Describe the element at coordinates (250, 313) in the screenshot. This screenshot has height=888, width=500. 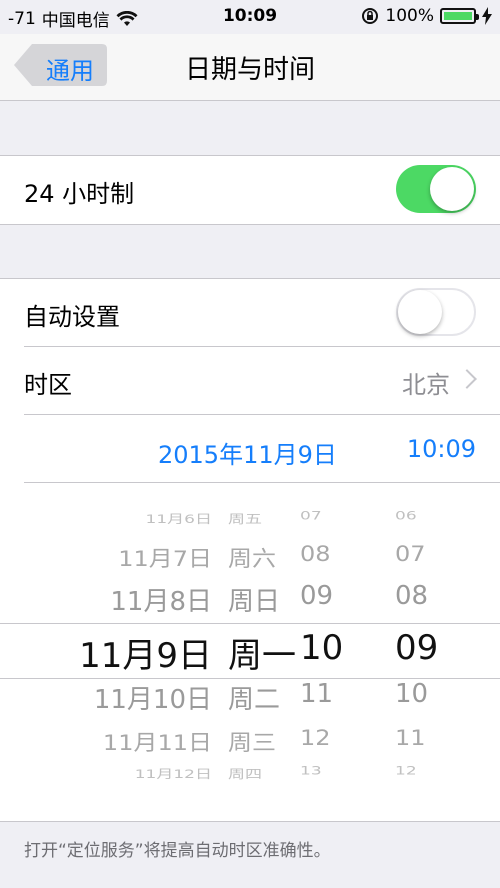
I see `auto-set-row: 自动设置` at that location.